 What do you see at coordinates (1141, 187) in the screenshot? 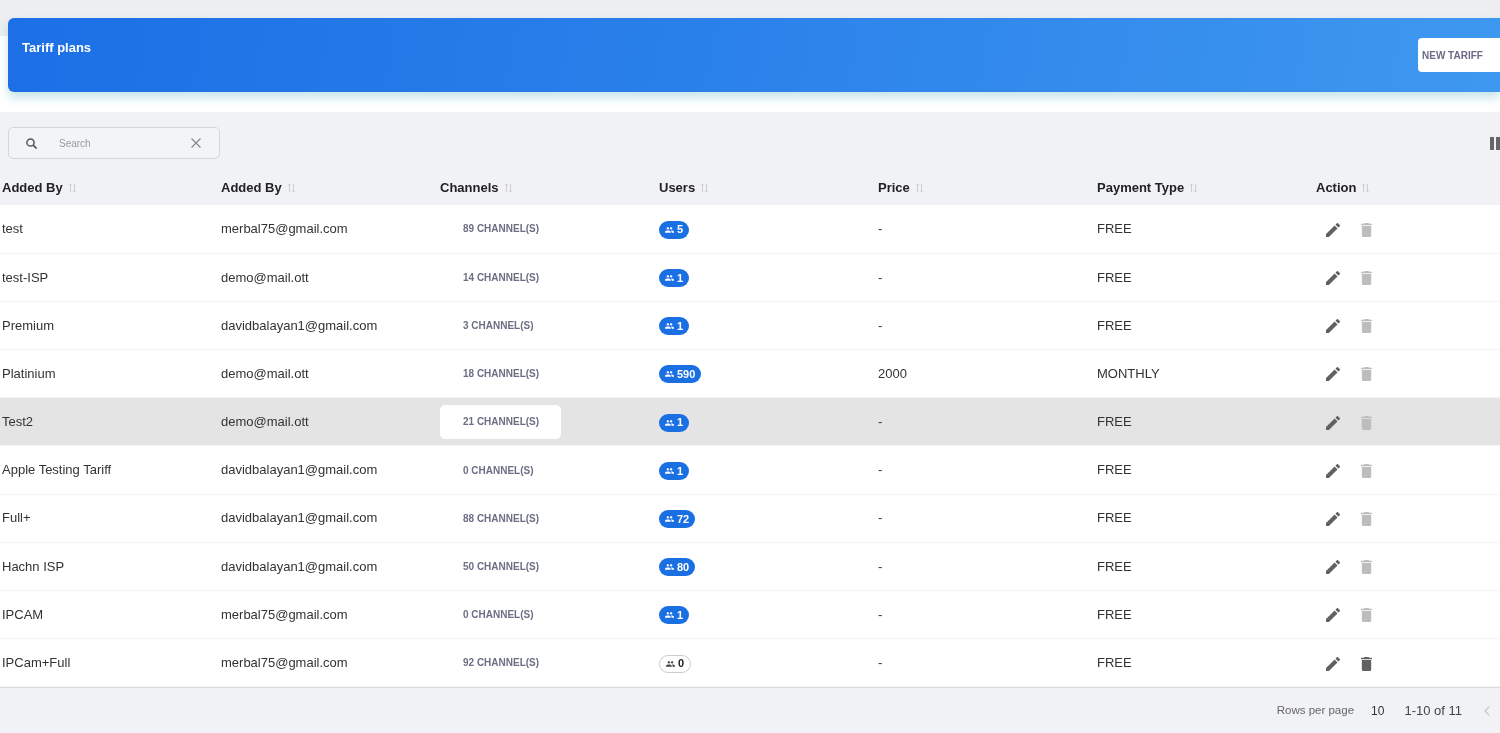
I see `column-header: Payment Type` at bounding box center [1141, 187].